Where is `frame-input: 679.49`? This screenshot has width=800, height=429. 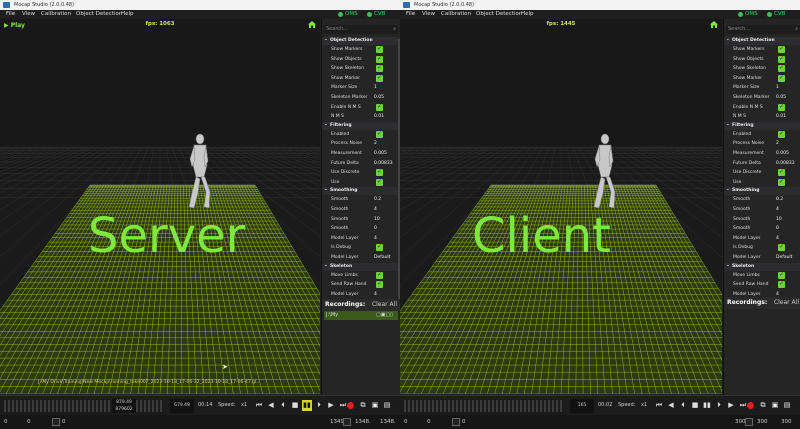 frame-input: 679.49 is located at coordinates (182, 406).